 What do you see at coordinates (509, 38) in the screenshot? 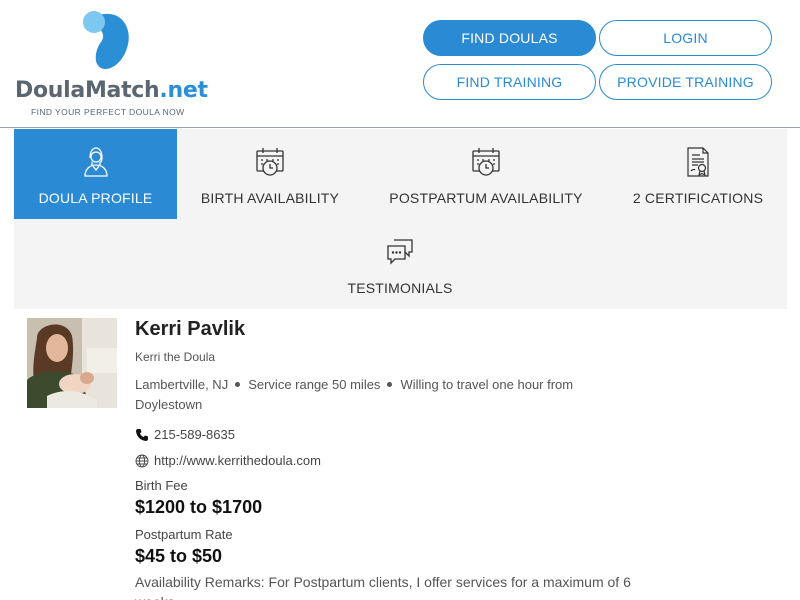
I see `find-doulas-button: FIND DOULAS` at bounding box center [509, 38].